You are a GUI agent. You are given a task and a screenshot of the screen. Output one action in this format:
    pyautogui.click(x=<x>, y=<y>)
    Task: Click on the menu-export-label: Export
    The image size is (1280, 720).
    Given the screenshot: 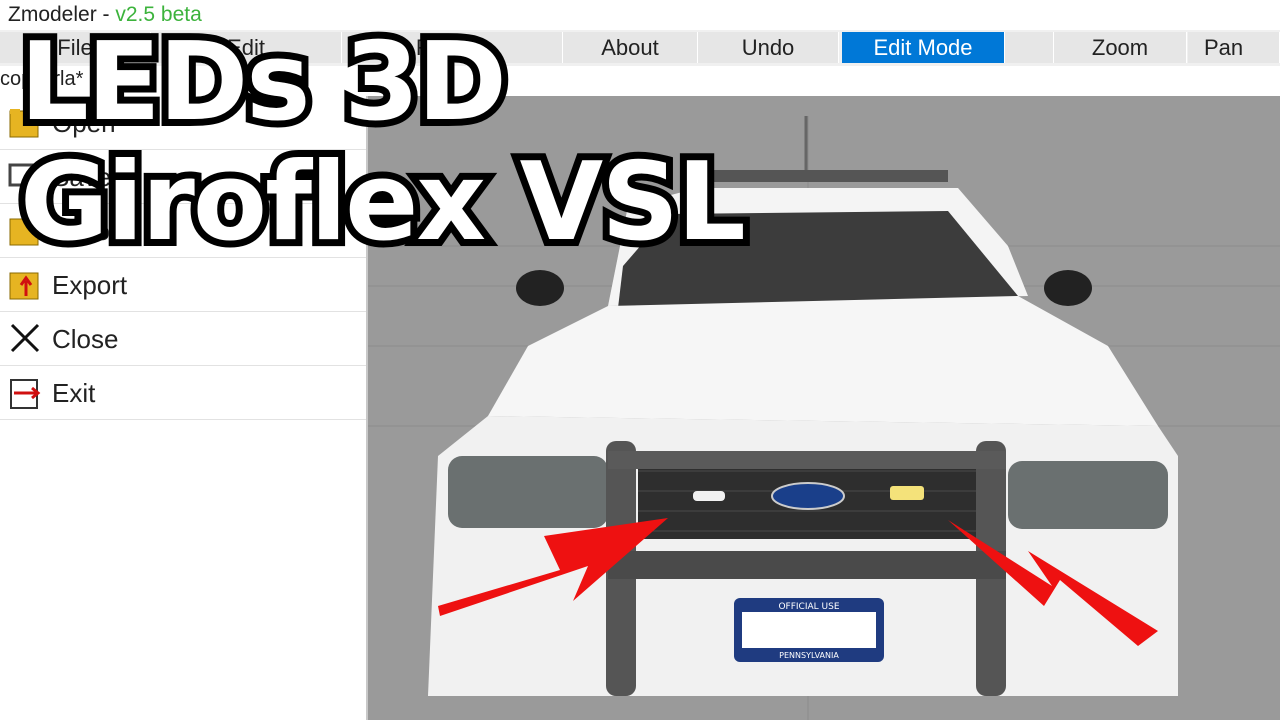 What is the action you would take?
    pyautogui.click(x=90, y=285)
    